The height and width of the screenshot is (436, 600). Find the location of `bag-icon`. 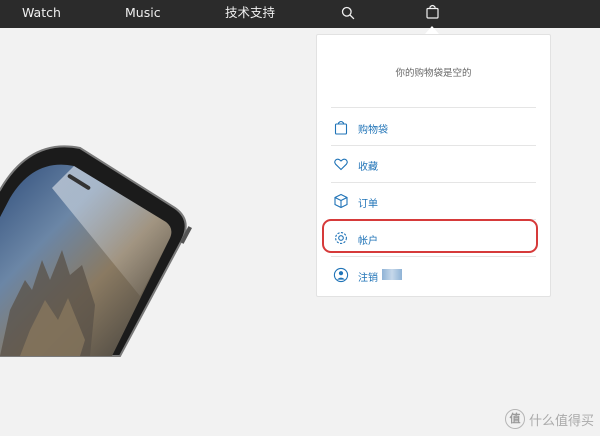

bag-icon is located at coordinates (341, 127).